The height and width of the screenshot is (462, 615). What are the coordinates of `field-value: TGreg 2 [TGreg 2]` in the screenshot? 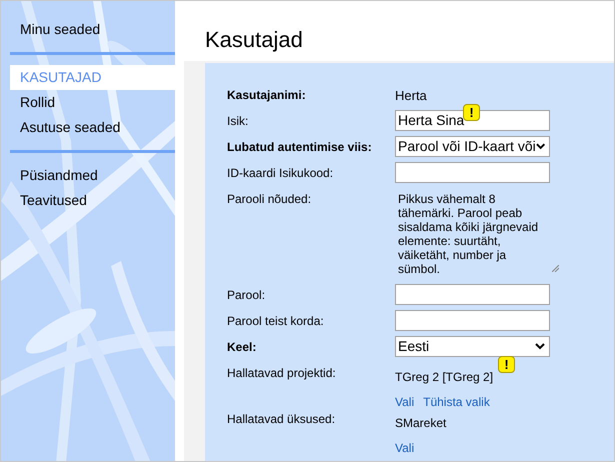 It's located at (444, 377).